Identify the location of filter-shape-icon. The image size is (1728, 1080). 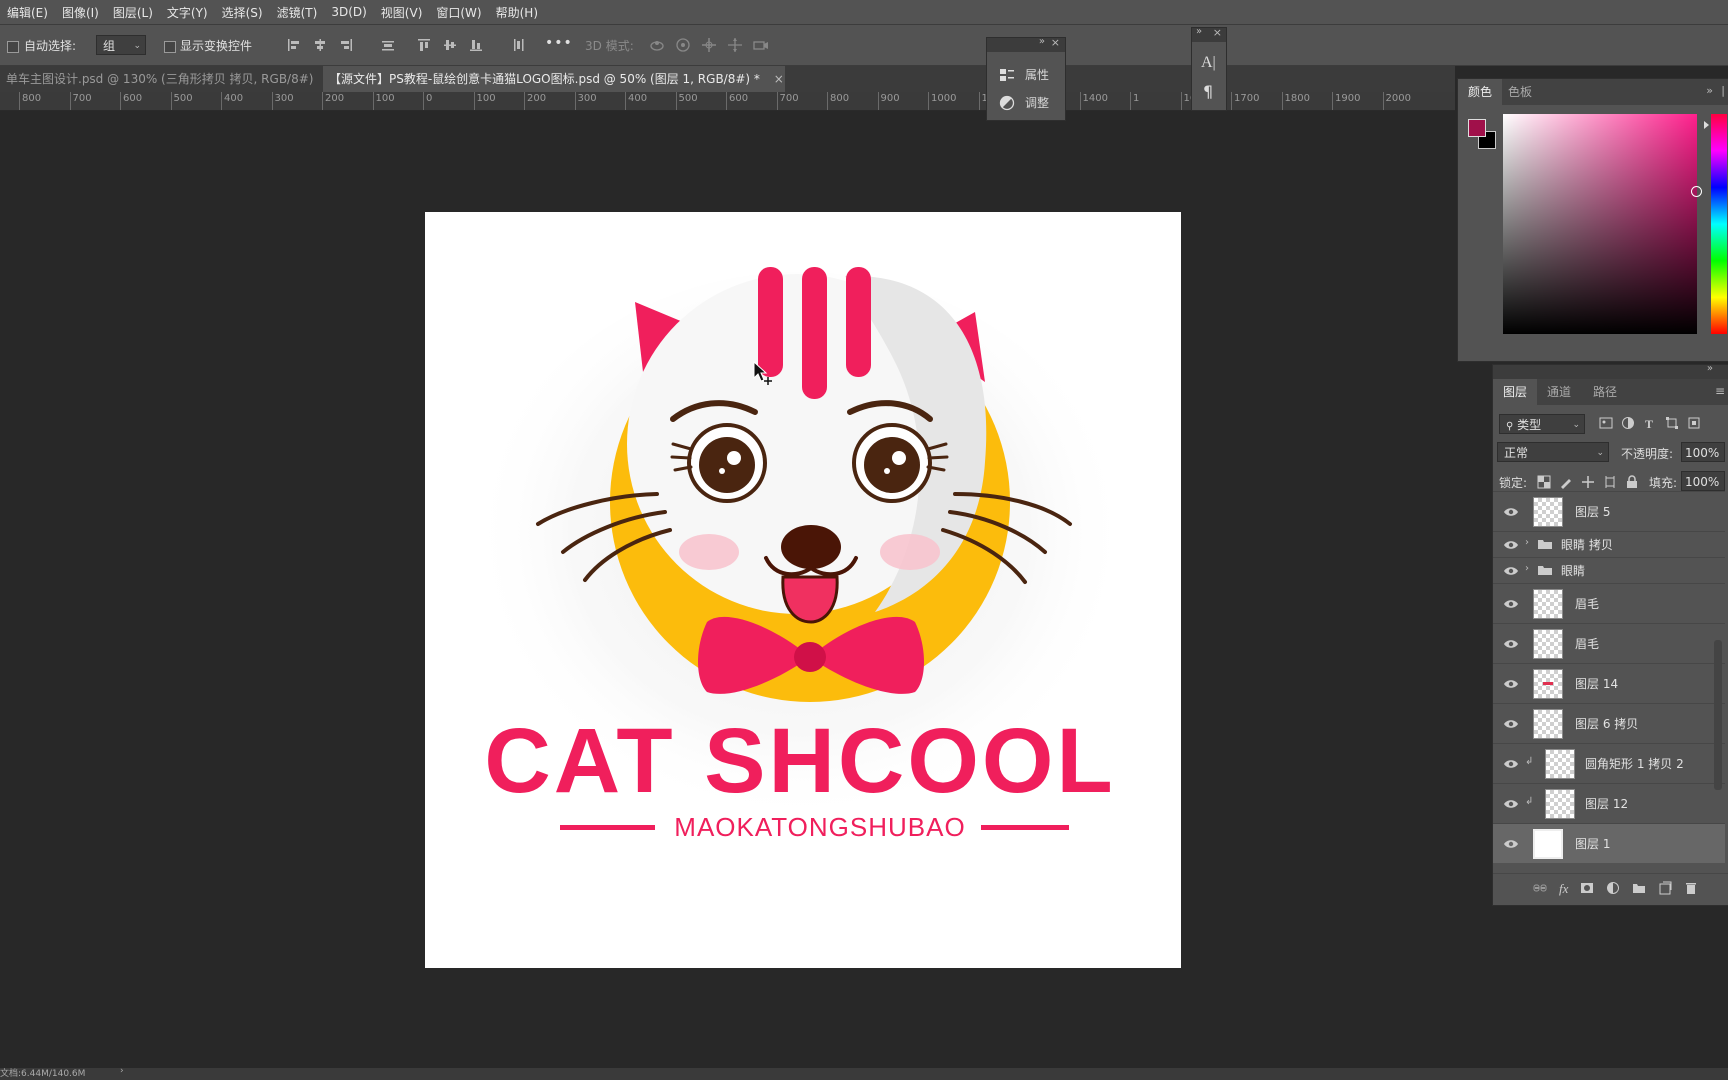
(1672, 423).